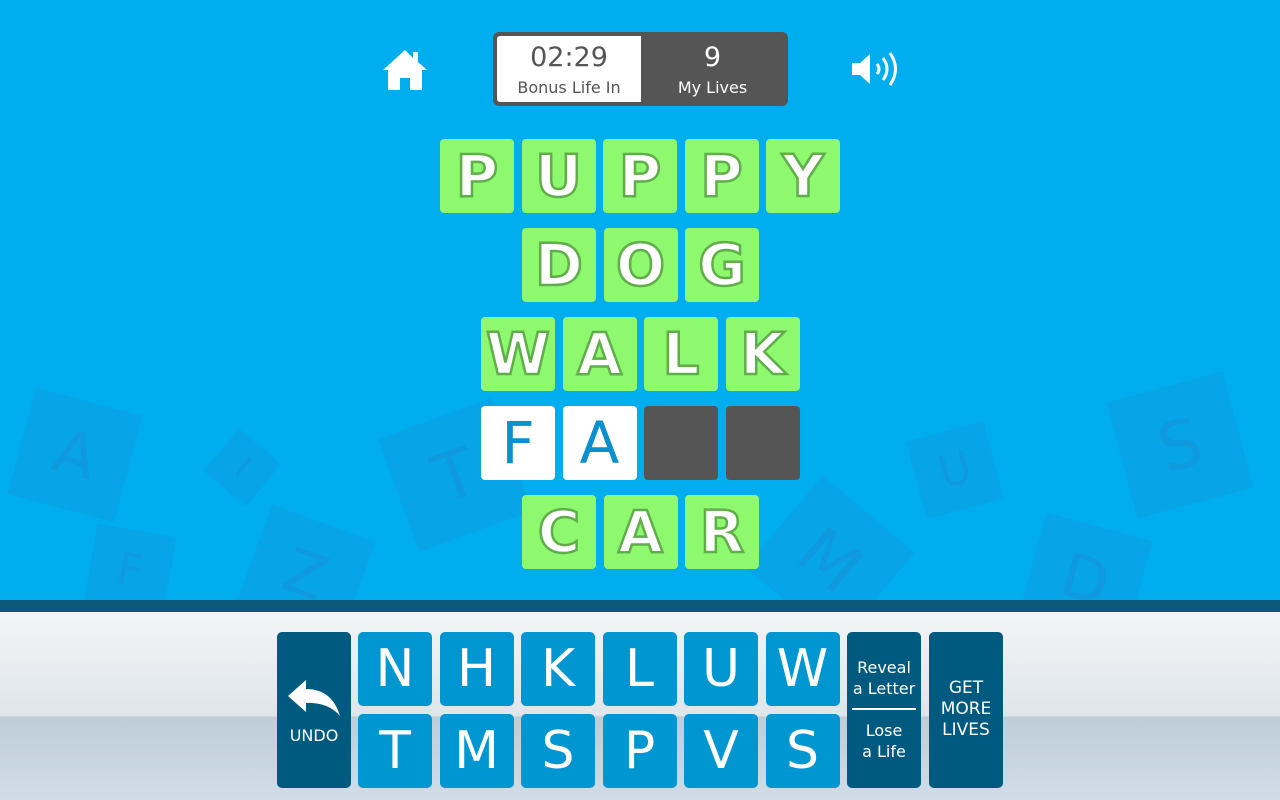 The width and height of the screenshot is (1280, 800). Describe the element at coordinates (558, 669) in the screenshot. I see `letter-key: K` at that location.